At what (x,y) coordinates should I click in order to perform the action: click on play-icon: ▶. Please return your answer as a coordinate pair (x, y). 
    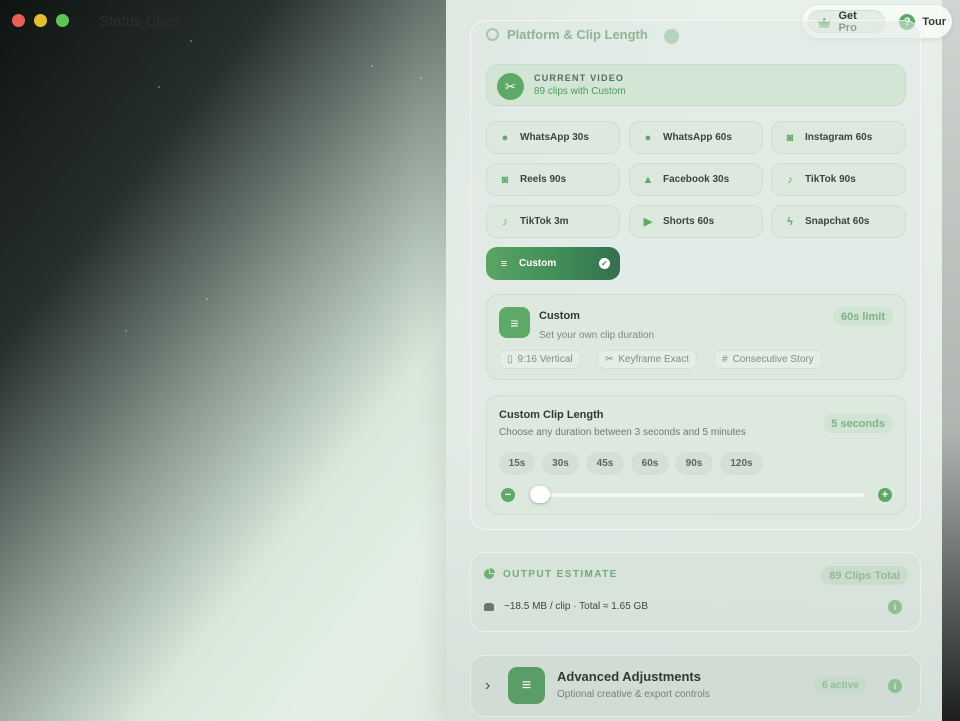
    Looking at the image, I should click on (648, 222).